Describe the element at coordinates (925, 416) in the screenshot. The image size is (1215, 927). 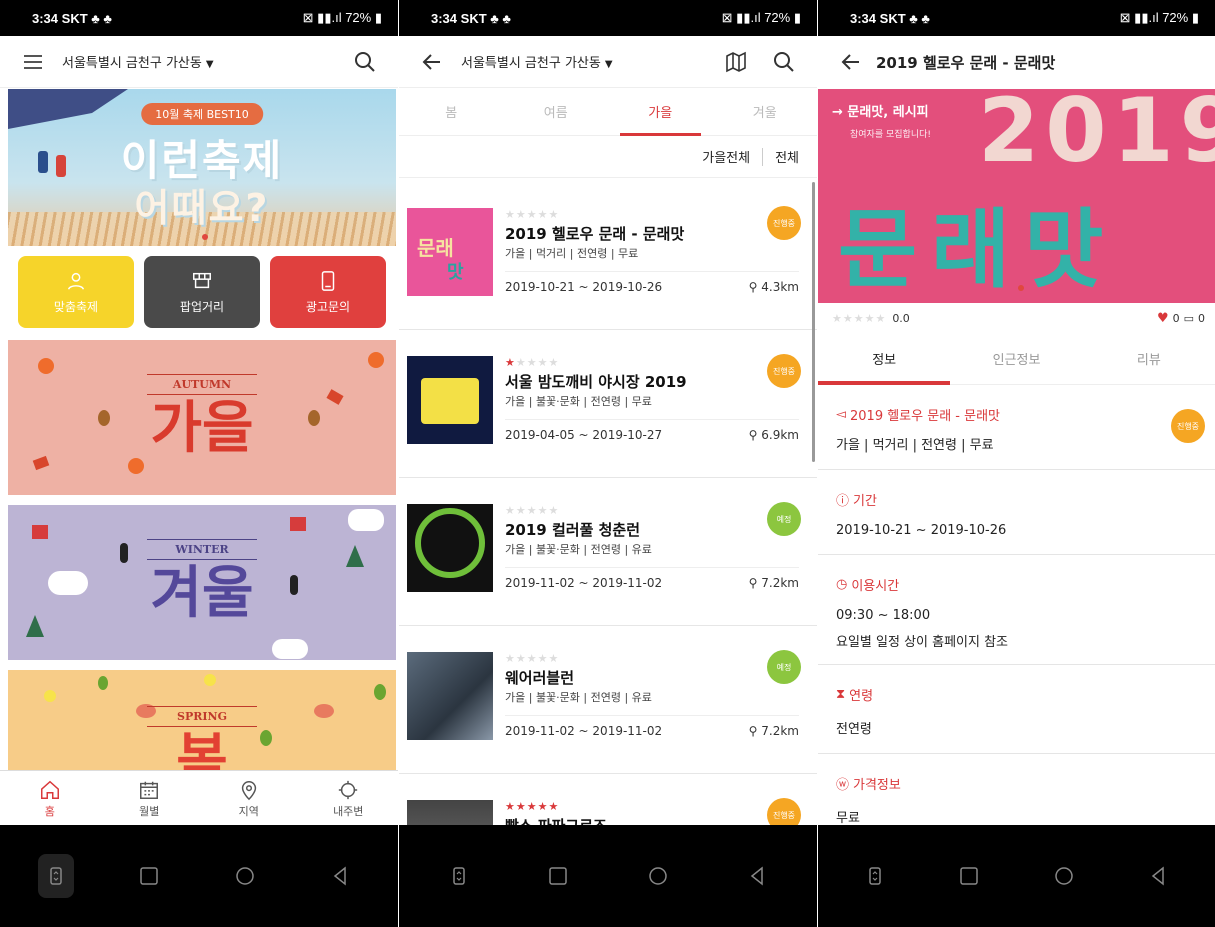
I see `event-name: 2019 헬로우 문래 - 문래맛` at that location.